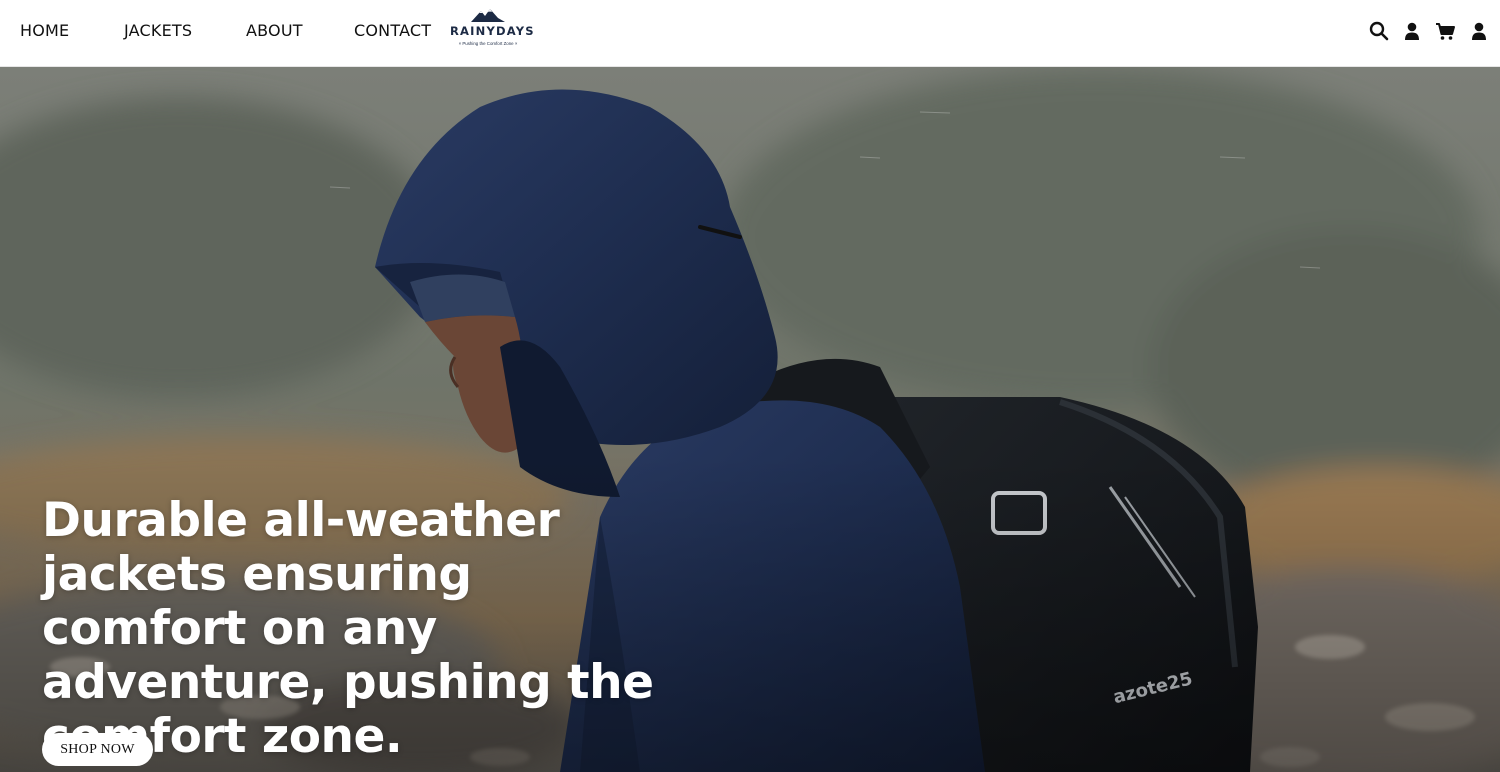 The height and width of the screenshot is (772, 1500). What do you see at coordinates (1379, 31) in the screenshot?
I see `search-icon` at bounding box center [1379, 31].